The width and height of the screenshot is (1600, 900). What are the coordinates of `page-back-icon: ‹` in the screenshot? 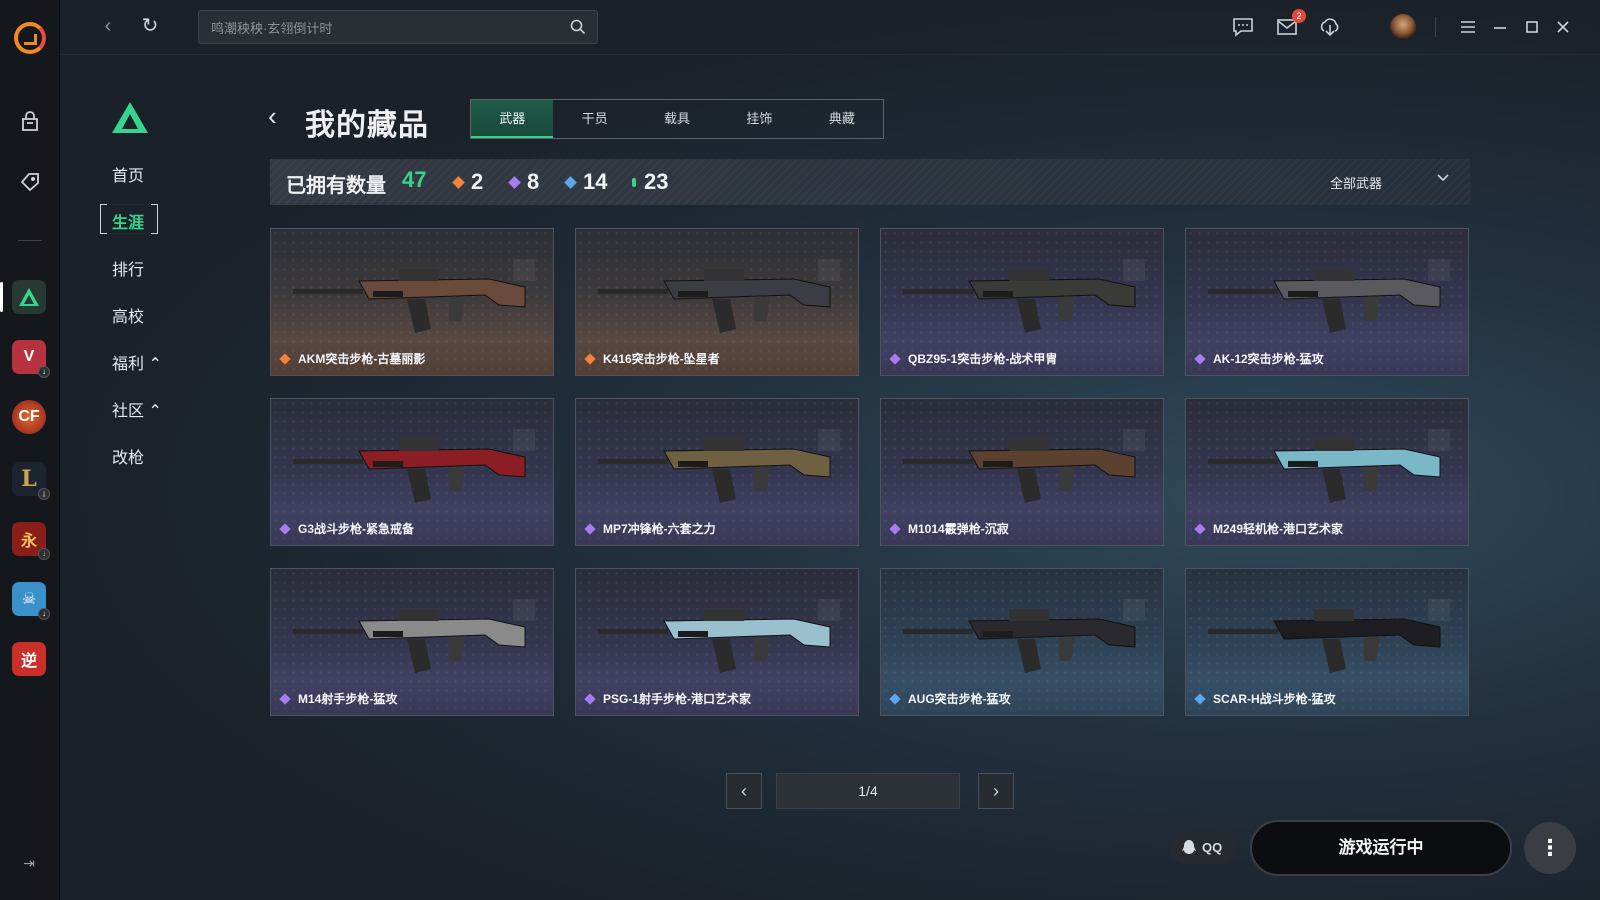 It's located at (278, 116).